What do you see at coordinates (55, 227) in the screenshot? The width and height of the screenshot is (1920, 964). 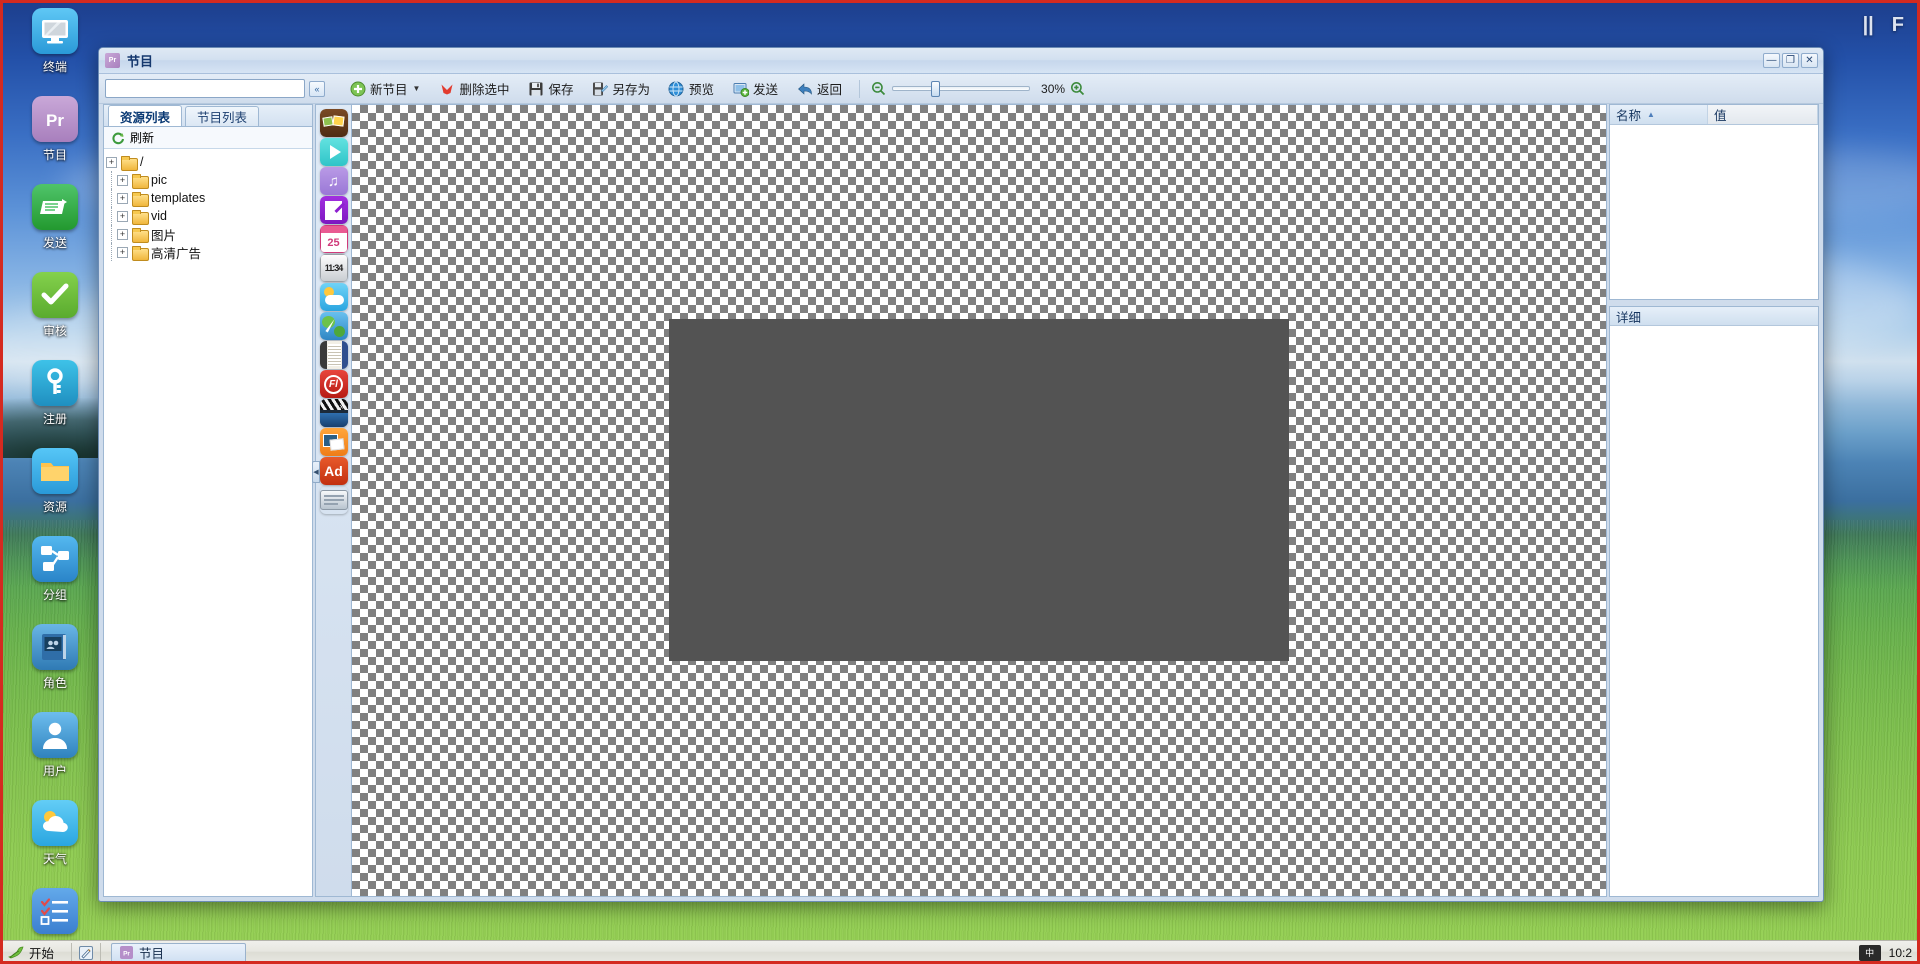 I see `launcher-item-3: 发送` at bounding box center [55, 227].